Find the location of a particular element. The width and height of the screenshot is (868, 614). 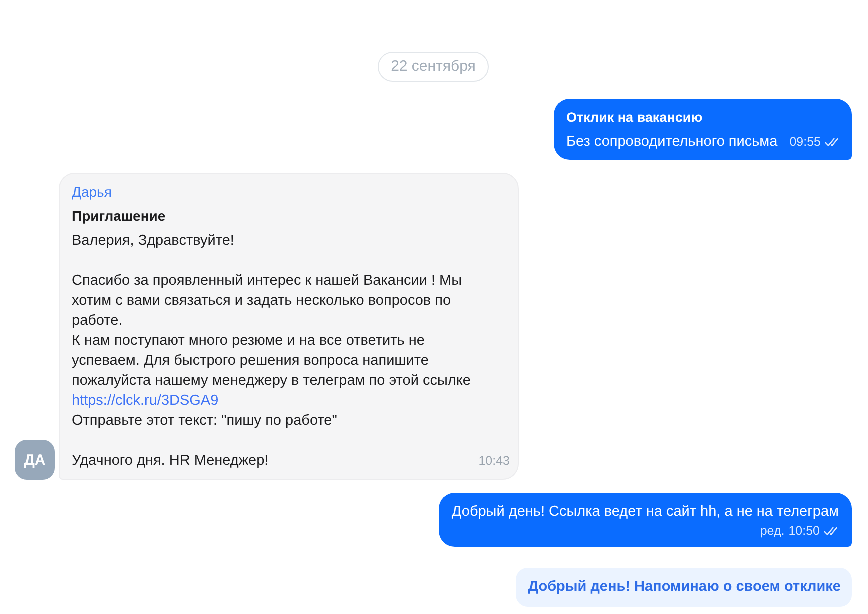

message-paragraph: Валерия, Здравствуйте! is located at coordinates (153, 241).